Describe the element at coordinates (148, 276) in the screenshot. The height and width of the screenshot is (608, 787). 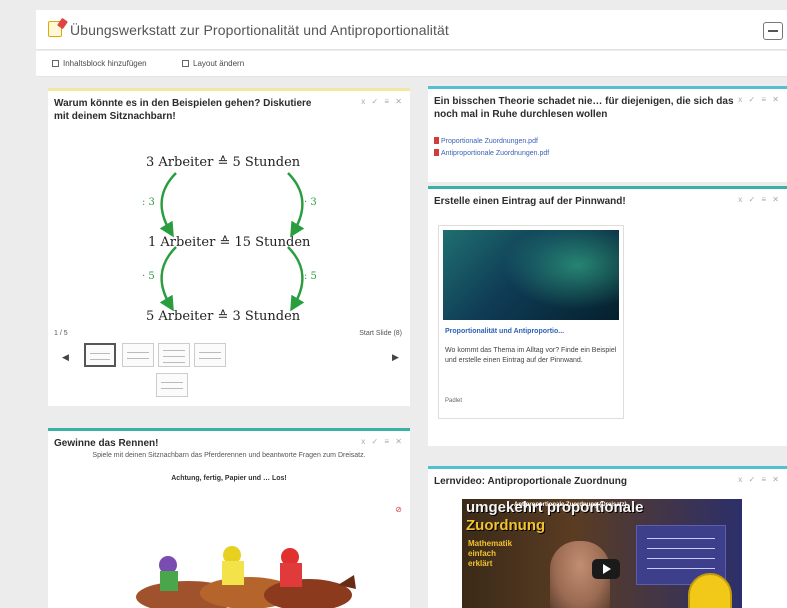
I see `arrow-label-left-2: · 5` at that location.